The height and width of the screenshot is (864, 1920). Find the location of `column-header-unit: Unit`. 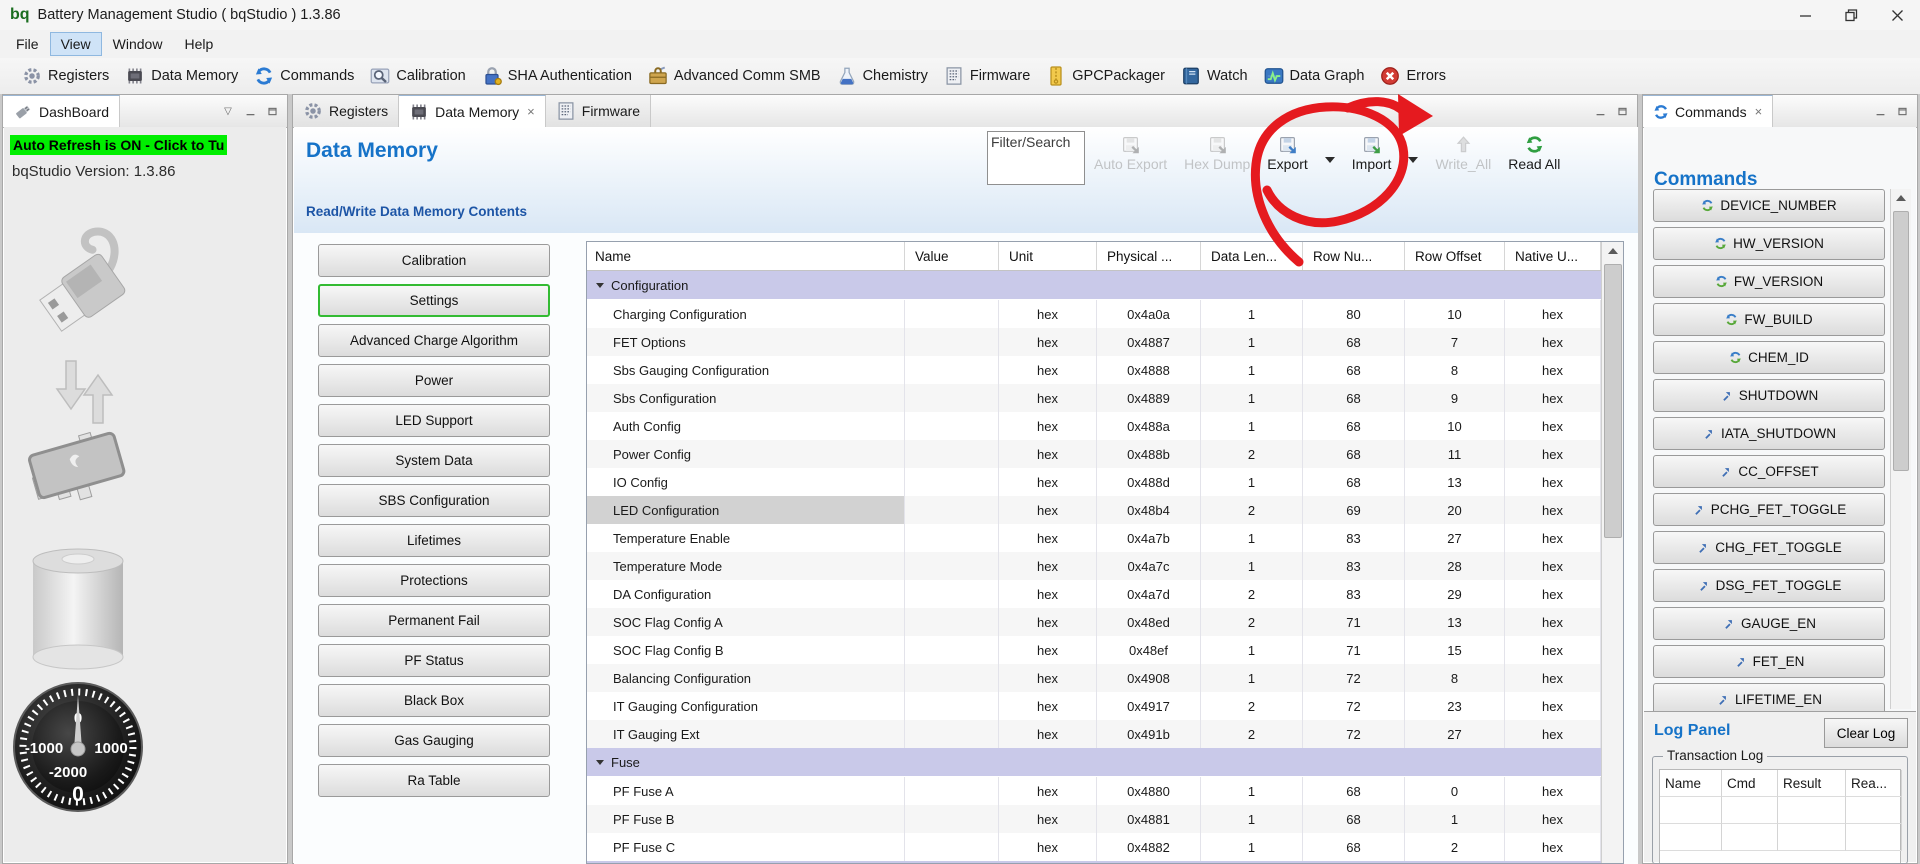

column-header-unit: Unit is located at coordinates (1048, 256).